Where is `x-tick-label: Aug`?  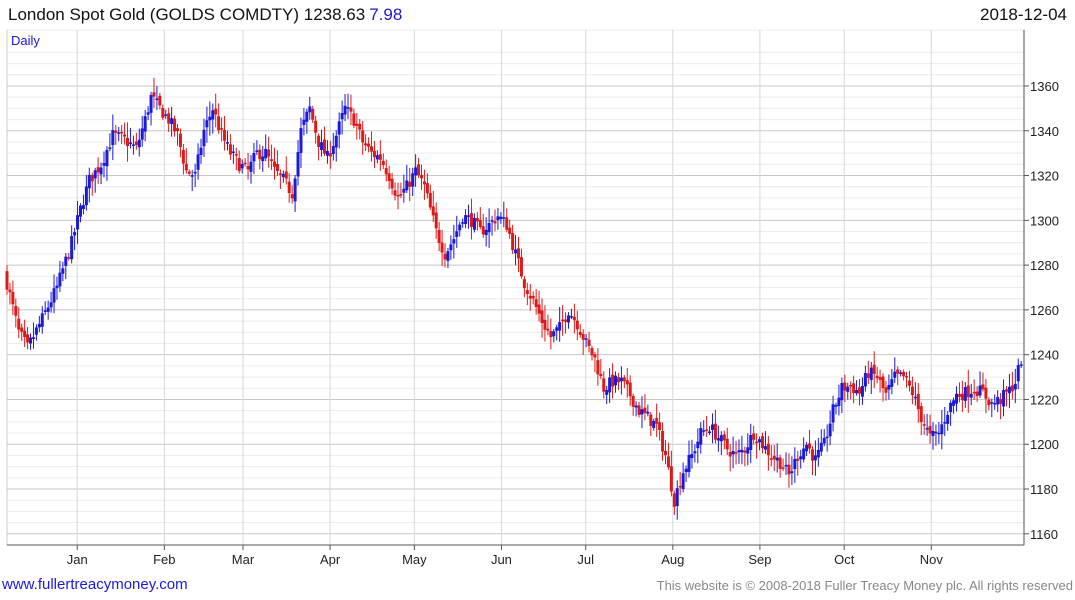
x-tick-label: Aug is located at coordinates (672, 559).